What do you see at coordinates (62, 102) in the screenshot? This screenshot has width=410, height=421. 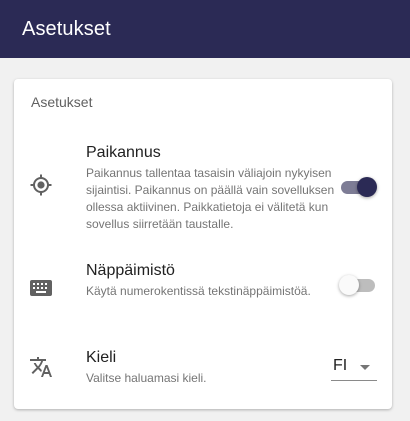 I see `card-title: Asetukset` at bounding box center [62, 102].